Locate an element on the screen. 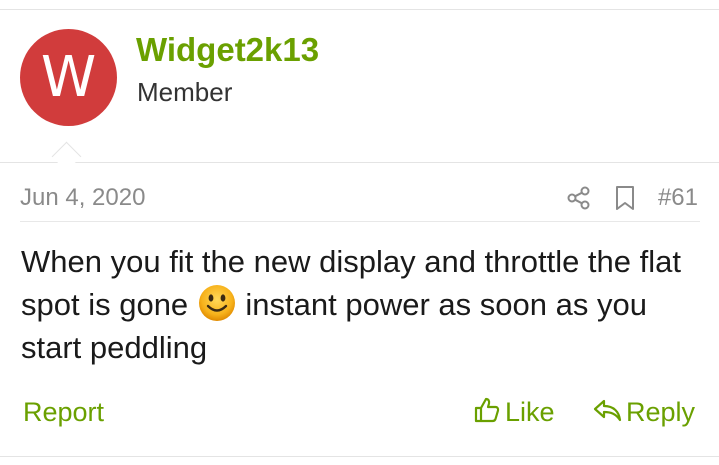 The width and height of the screenshot is (719, 465). post-meta-actions: #61 is located at coordinates (632, 198).